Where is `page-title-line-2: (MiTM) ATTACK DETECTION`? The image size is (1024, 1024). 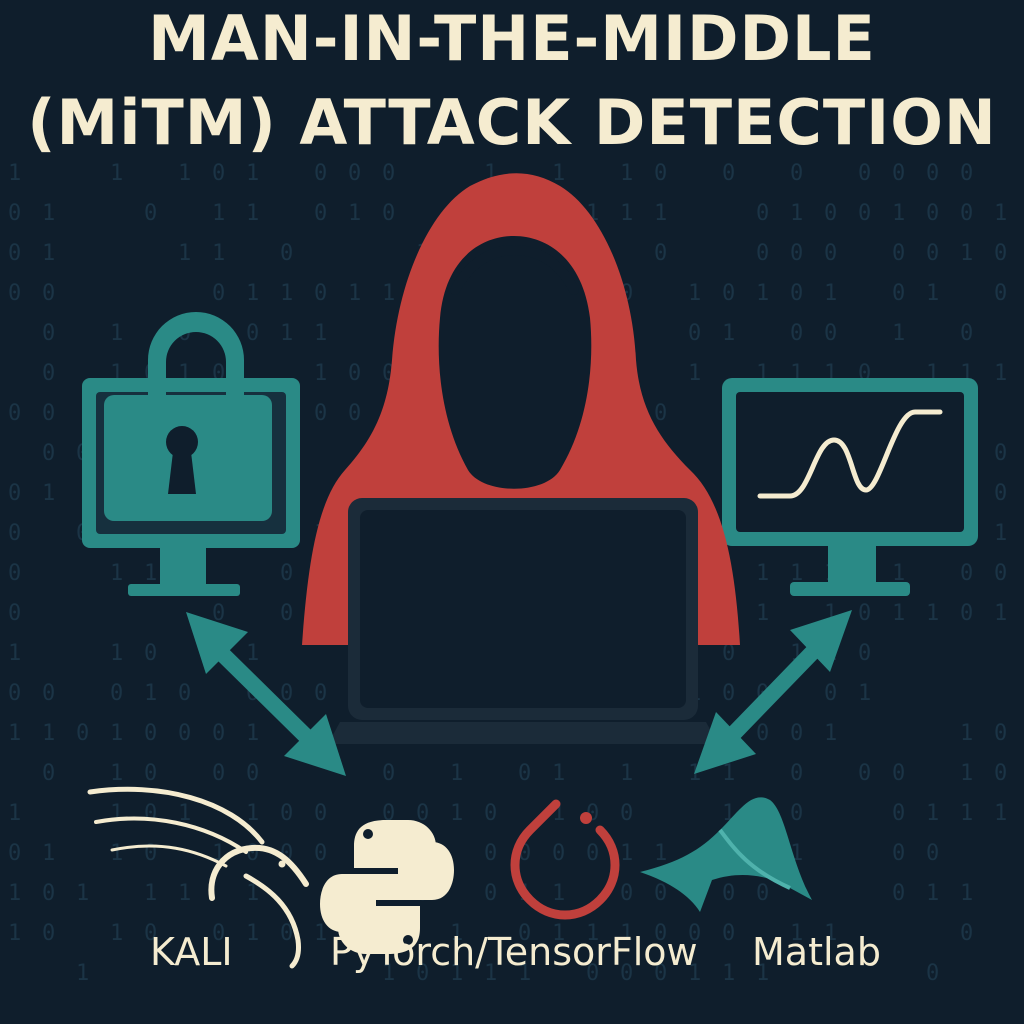 page-title-line-2: (MiTM) ATTACK DETECTION is located at coordinates (512, 122).